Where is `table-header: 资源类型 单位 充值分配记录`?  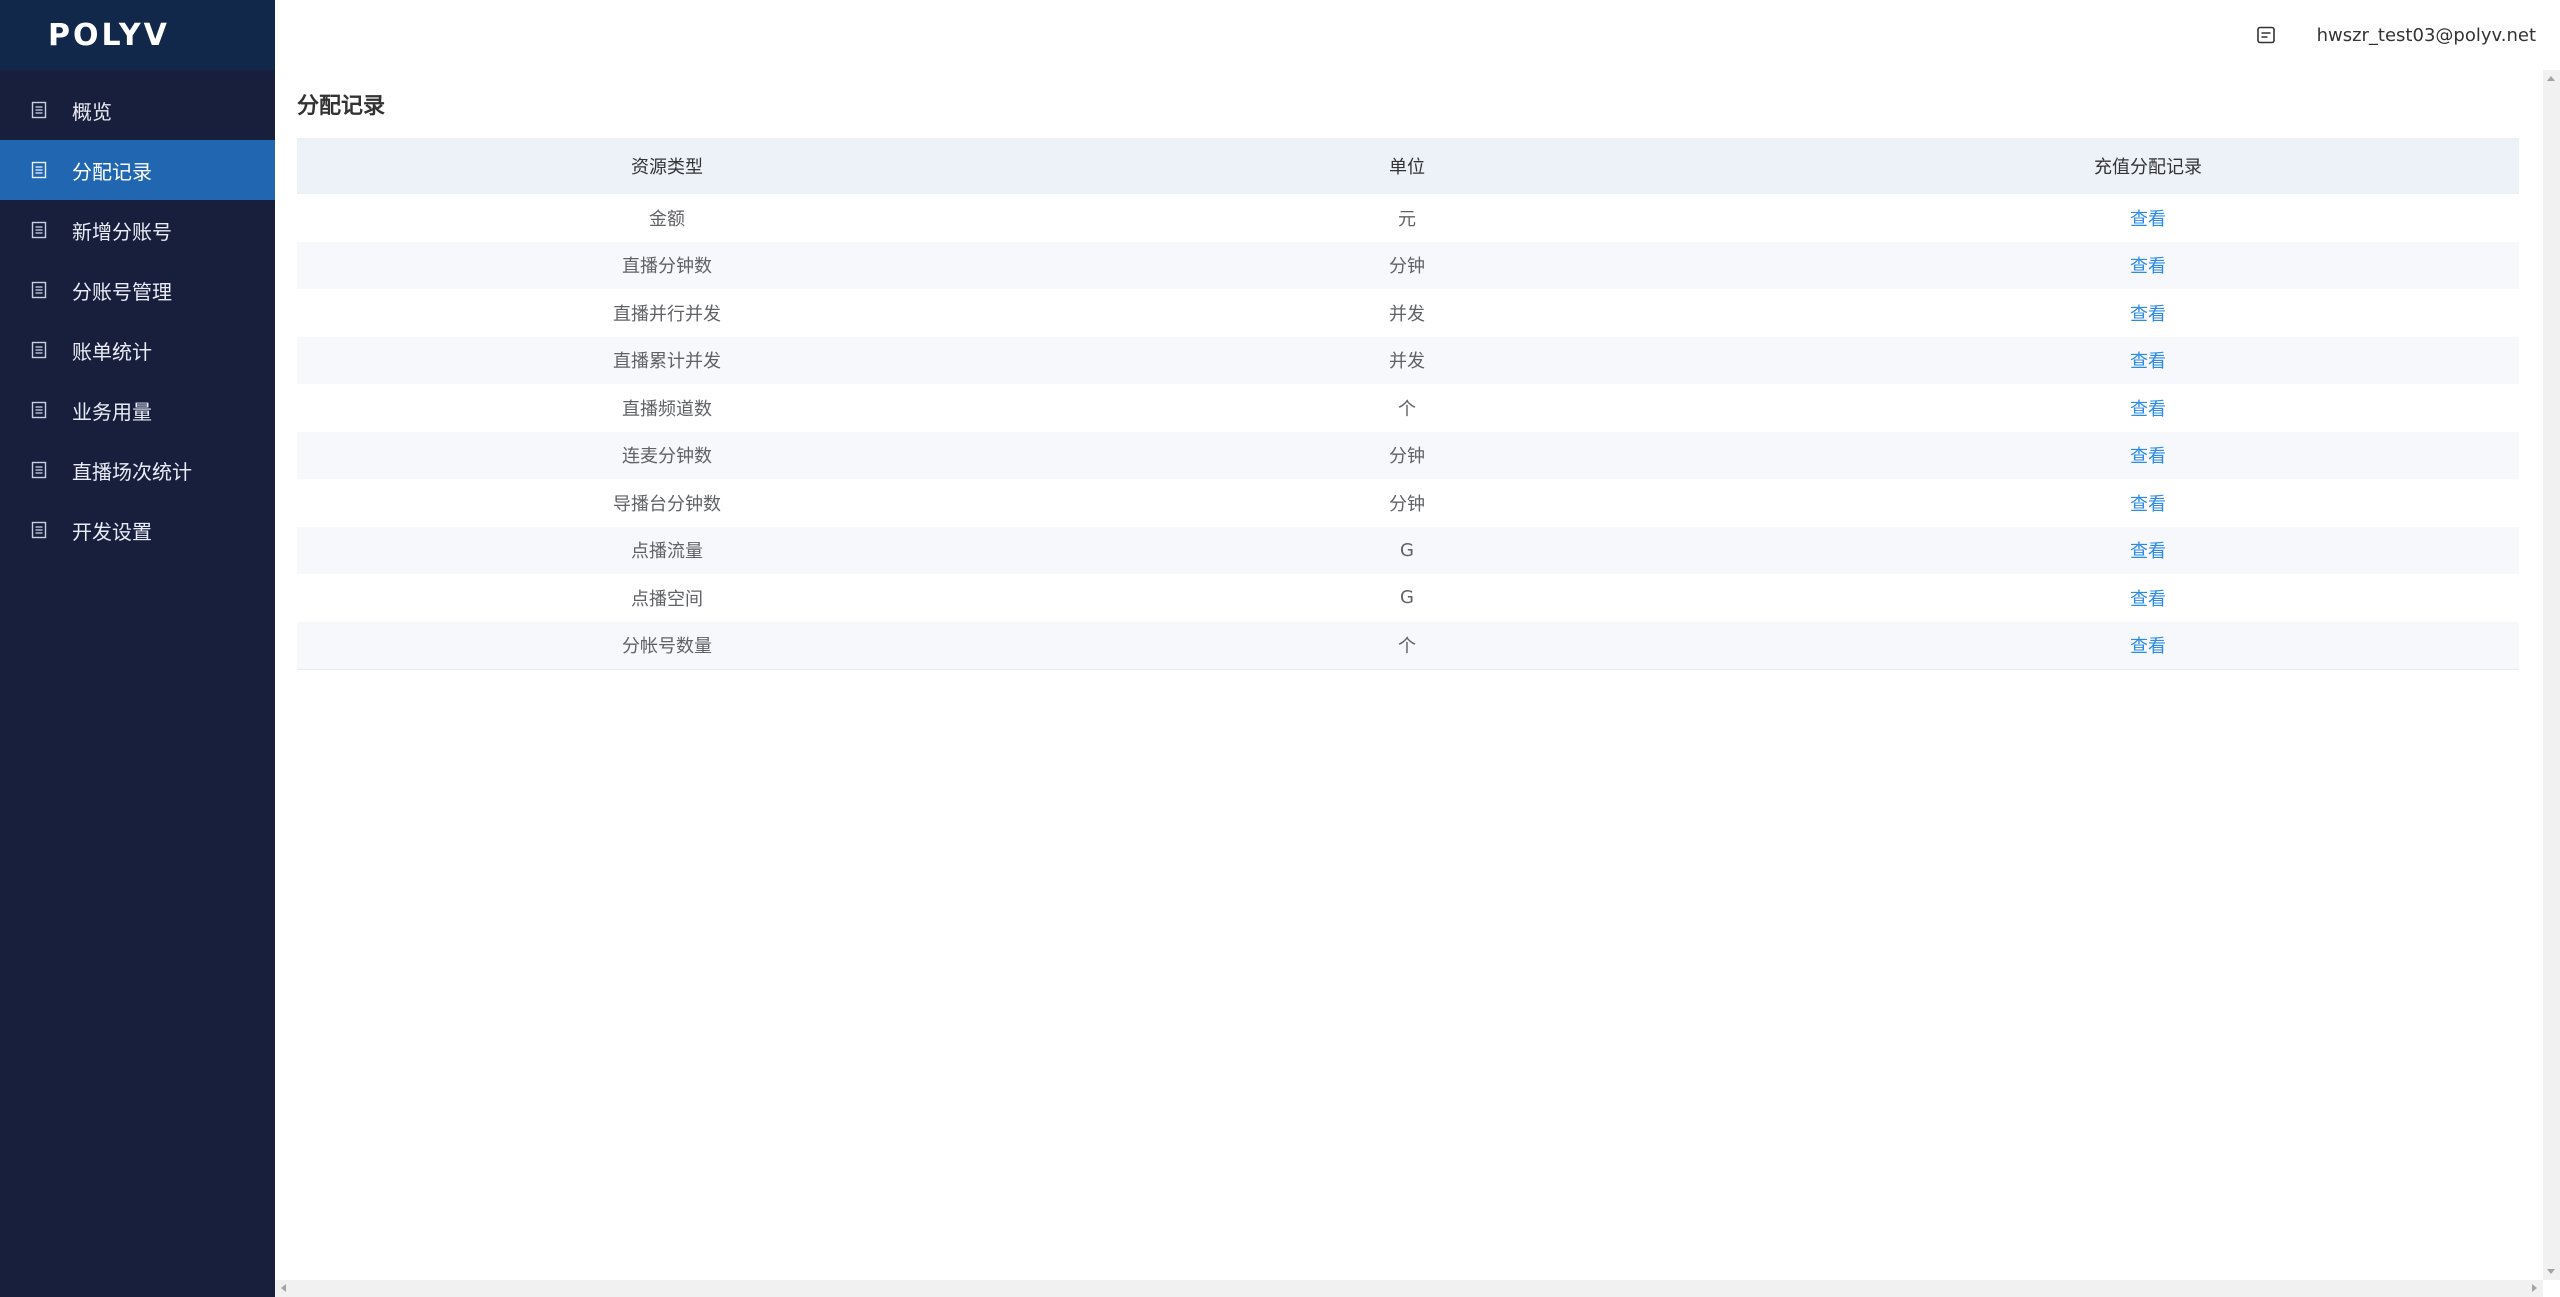
table-header: 资源类型 单位 充值分配记录 is located at coordinates (1408, 166).